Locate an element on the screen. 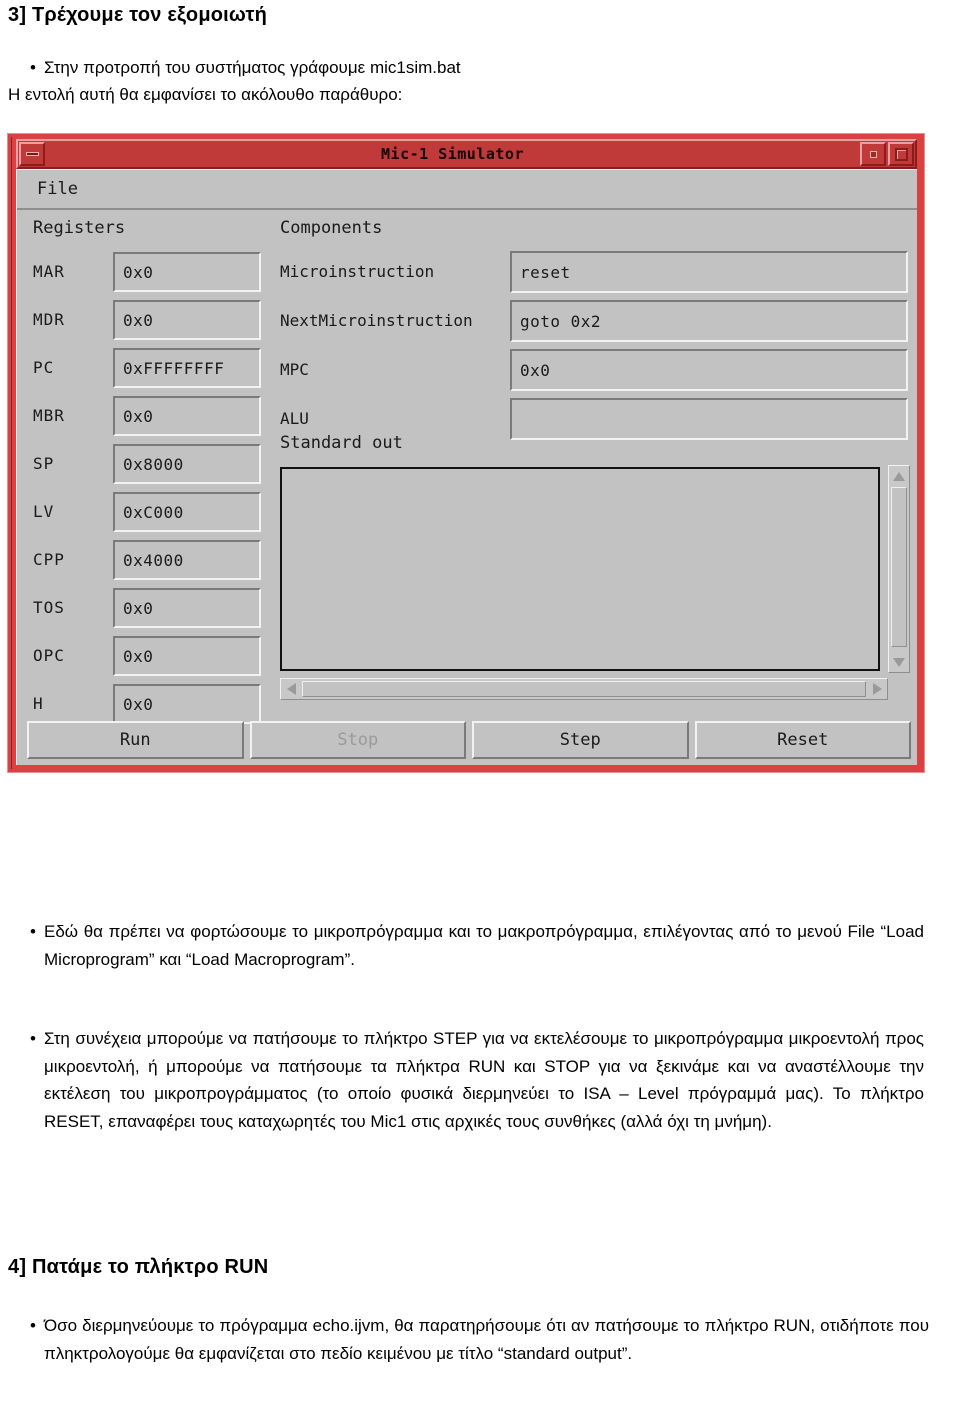  component-value: 0x0 is located at coordinates (535, 370).